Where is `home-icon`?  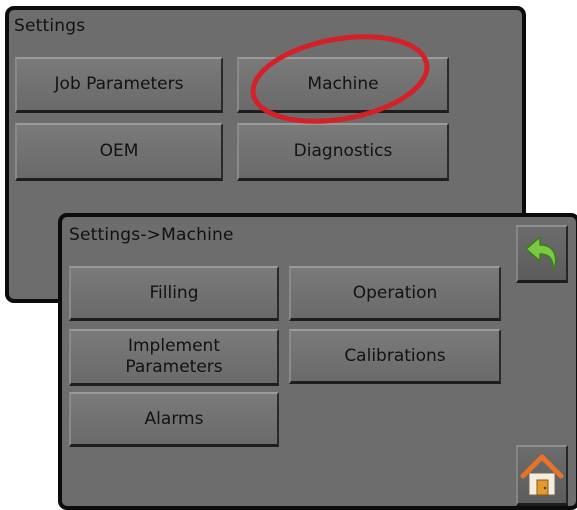 home-icon is located at coordinates (542, 475).